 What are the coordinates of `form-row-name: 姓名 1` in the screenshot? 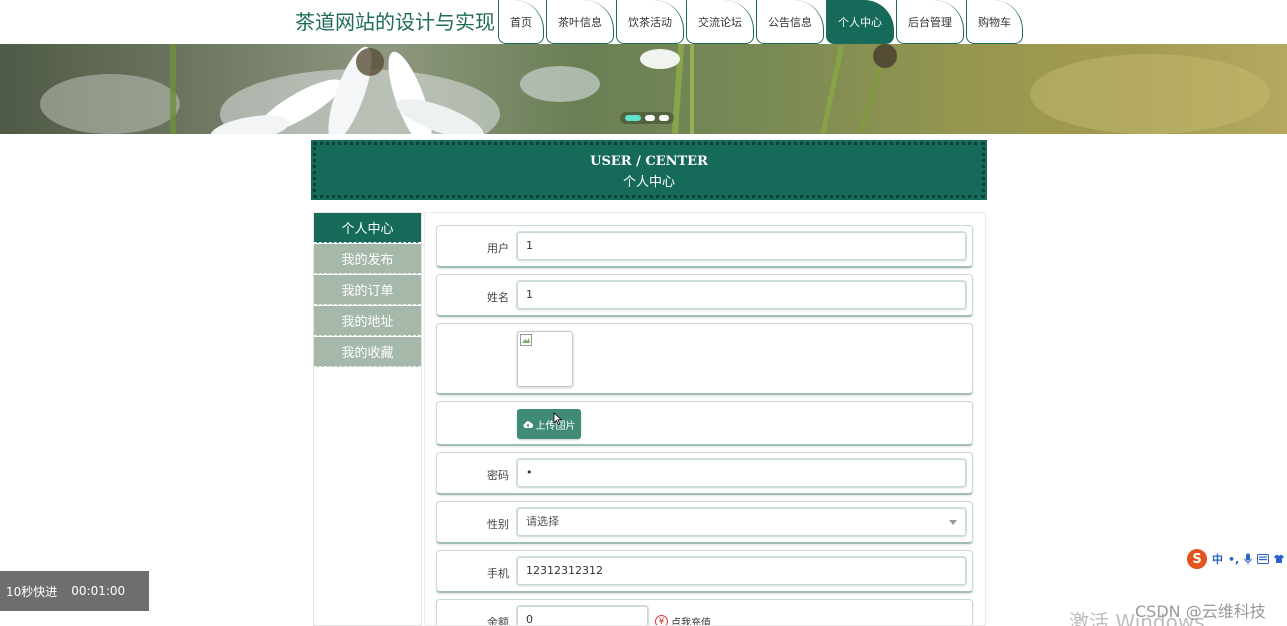 It's located at (704, 295).